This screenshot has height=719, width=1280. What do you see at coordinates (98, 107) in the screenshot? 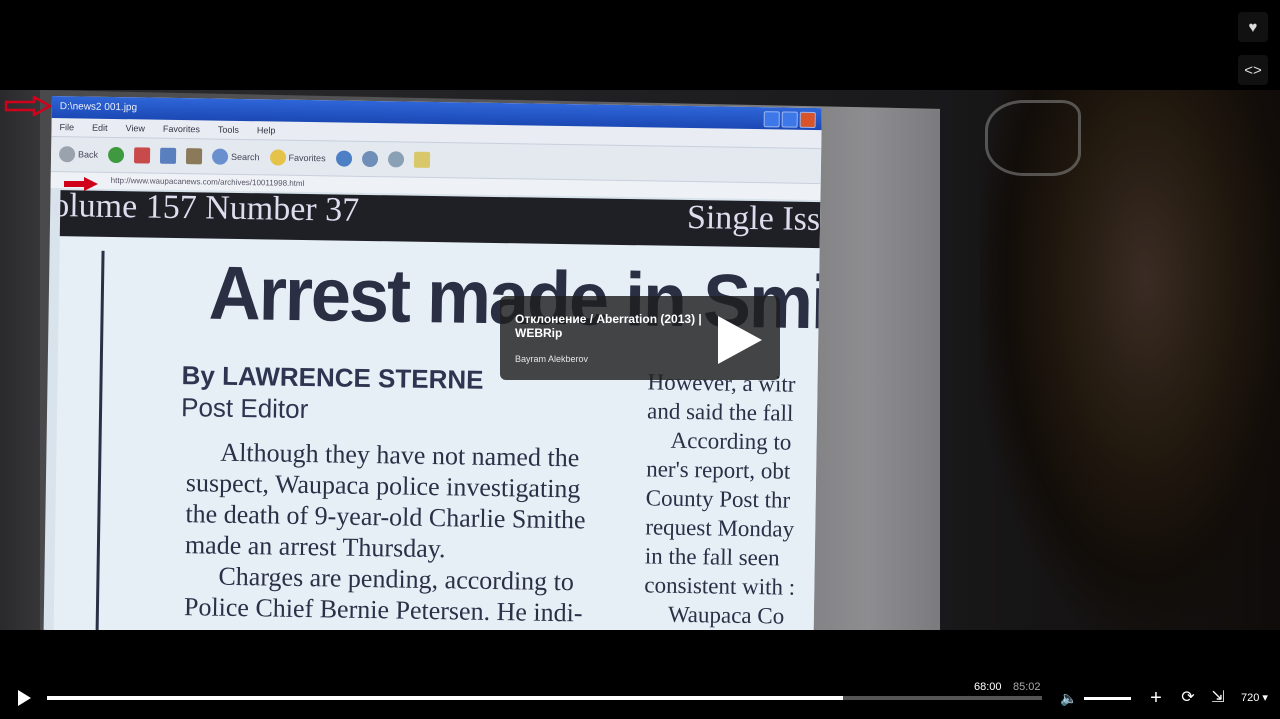
I see `window-title: D:\news2 001.jpg` at bounding box center [98, 107].